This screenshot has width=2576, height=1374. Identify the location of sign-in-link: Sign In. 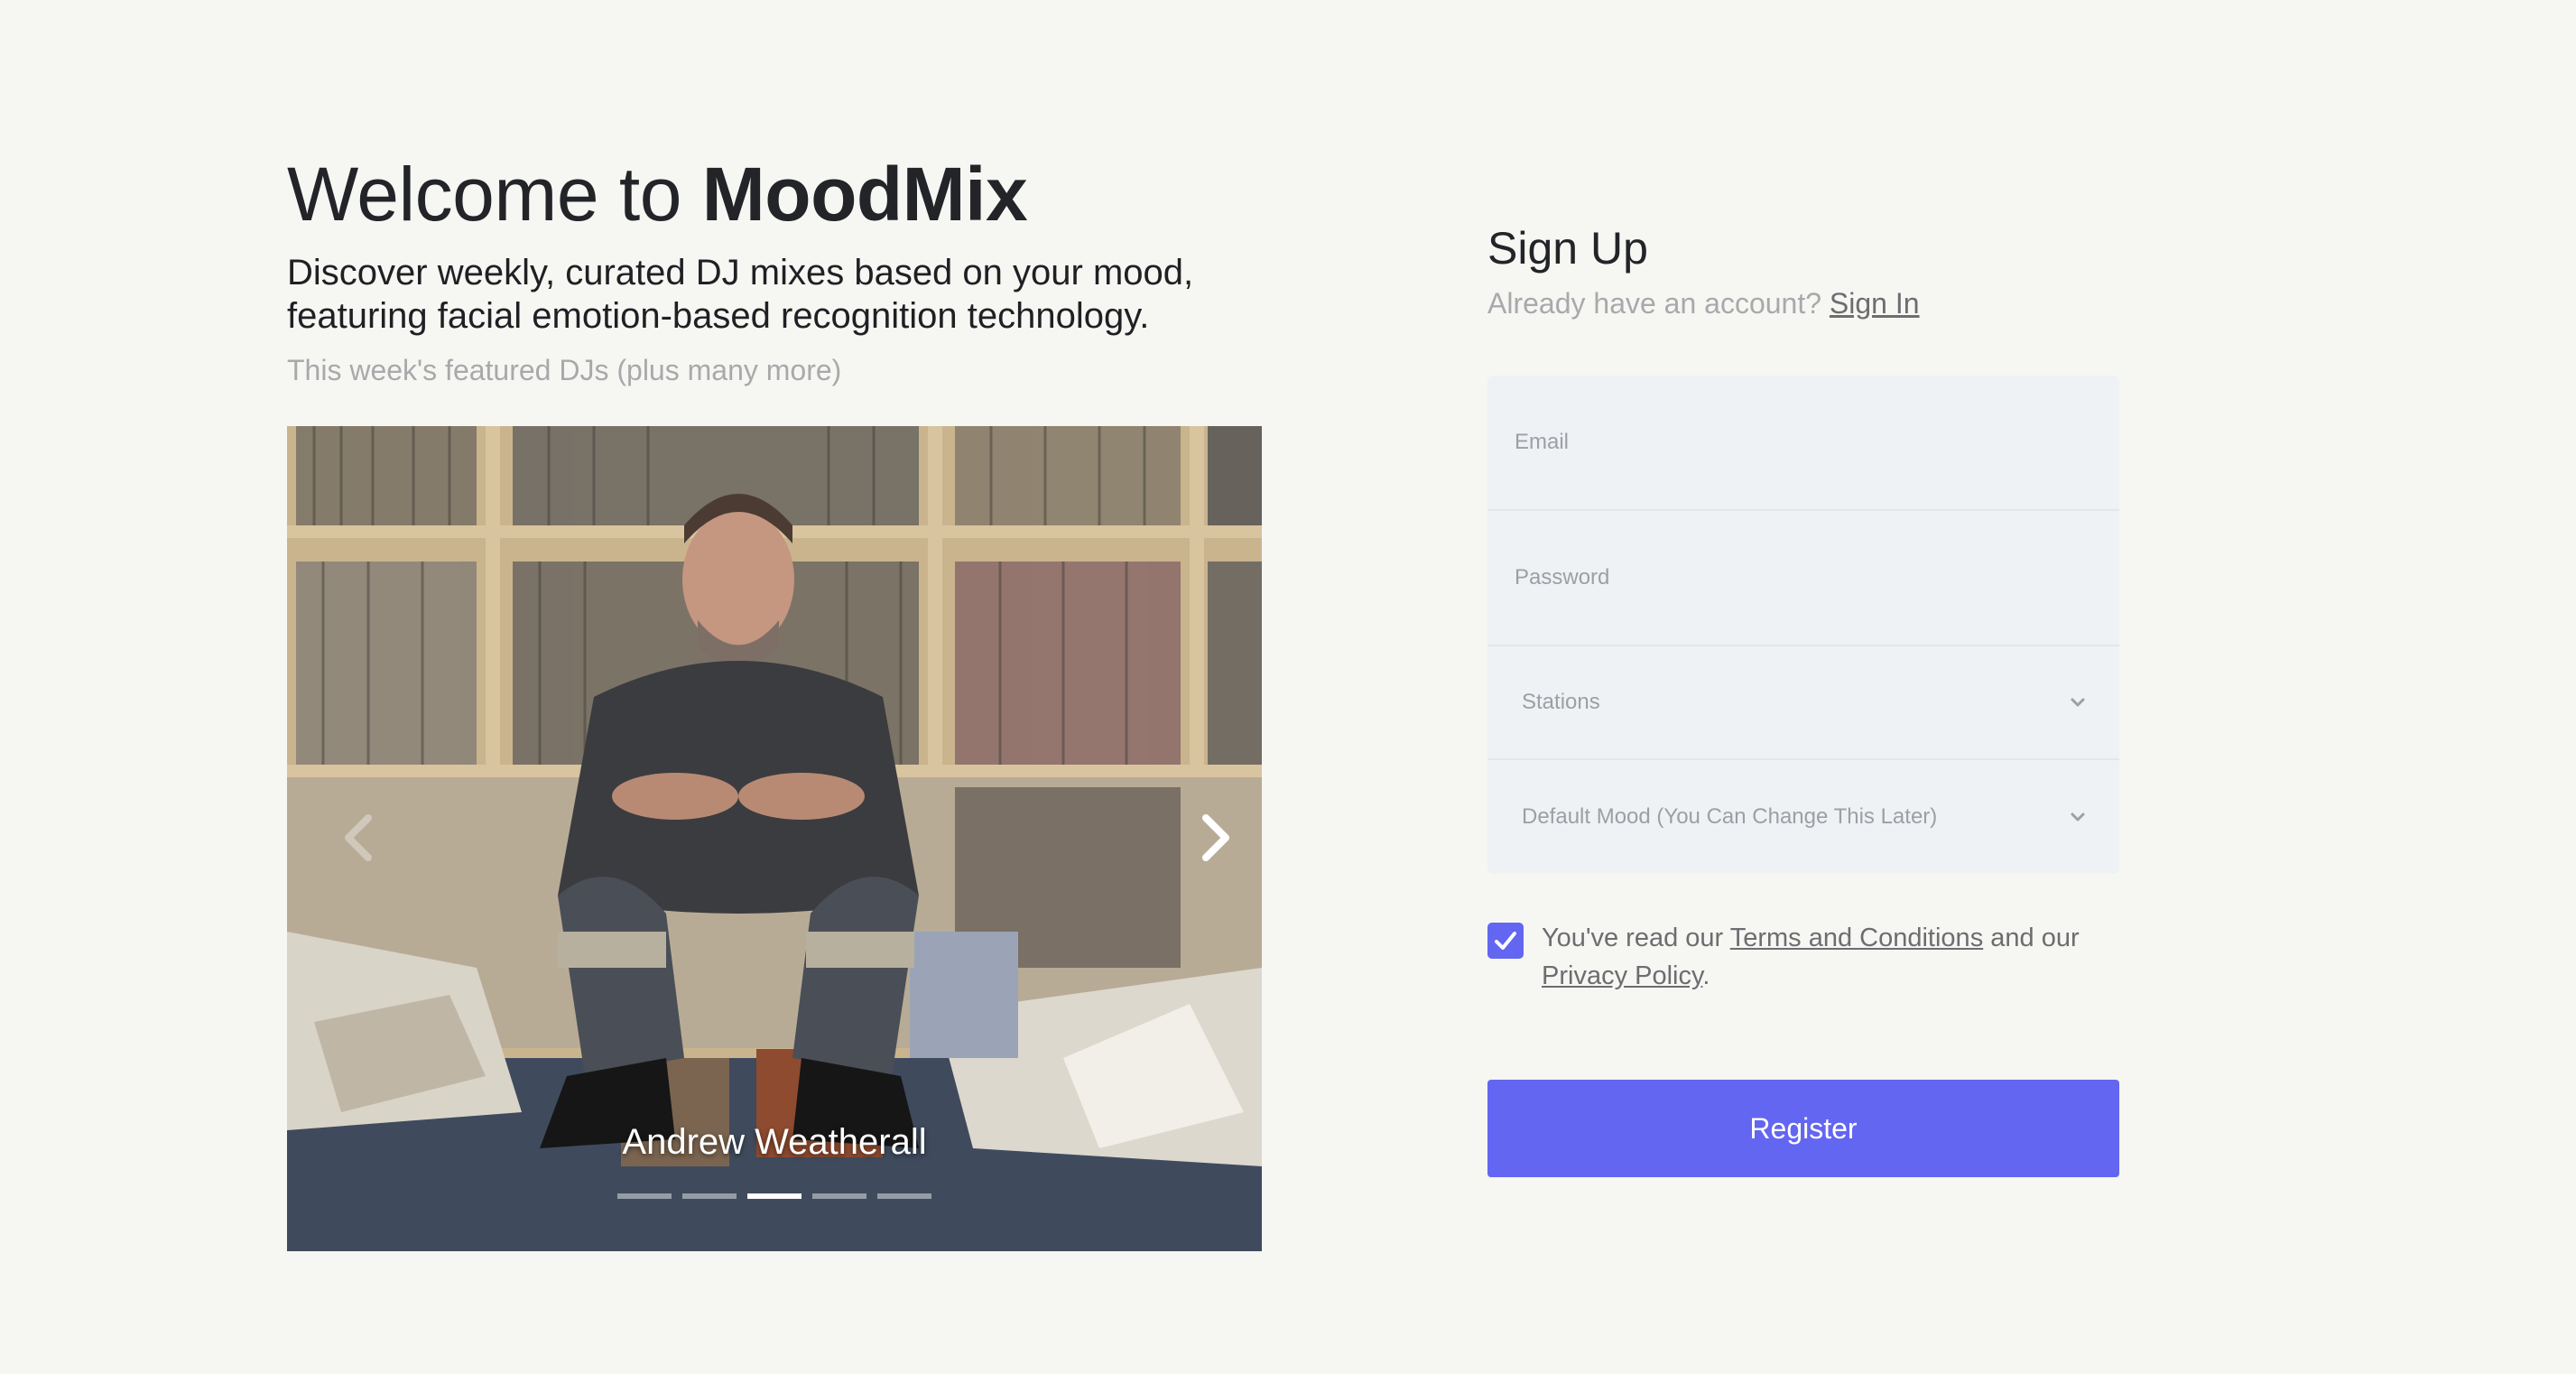
(1875, 303).